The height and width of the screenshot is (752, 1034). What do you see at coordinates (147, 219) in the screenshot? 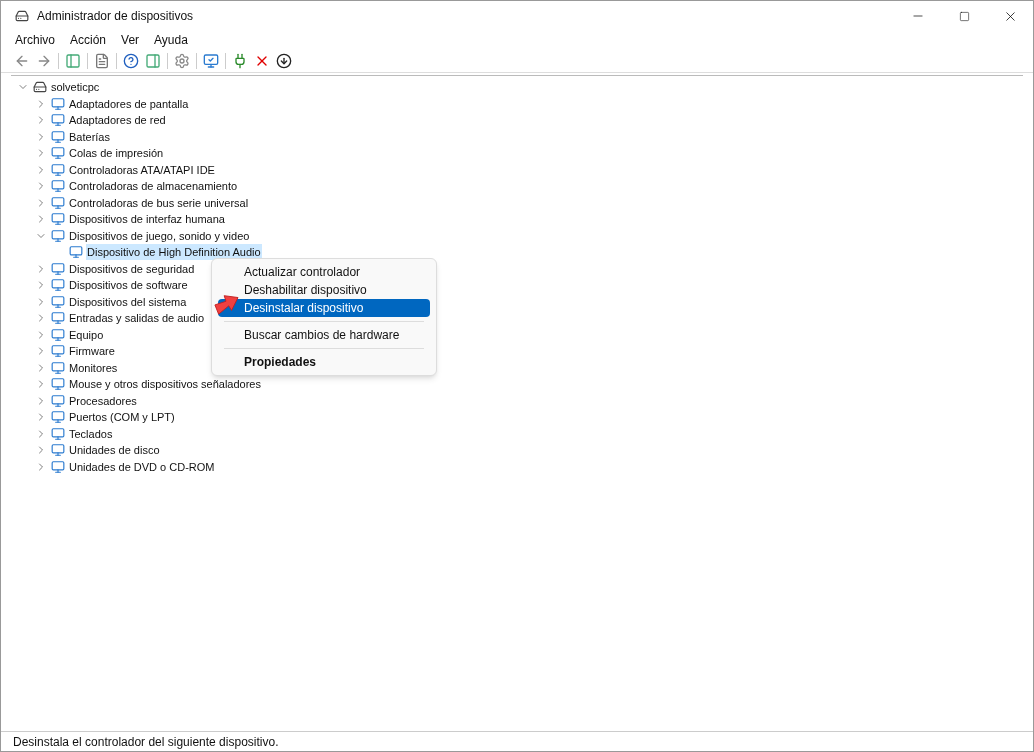
I see `tree-item: Dispositivos de interfaz humana` at bounding box center [147, 219].